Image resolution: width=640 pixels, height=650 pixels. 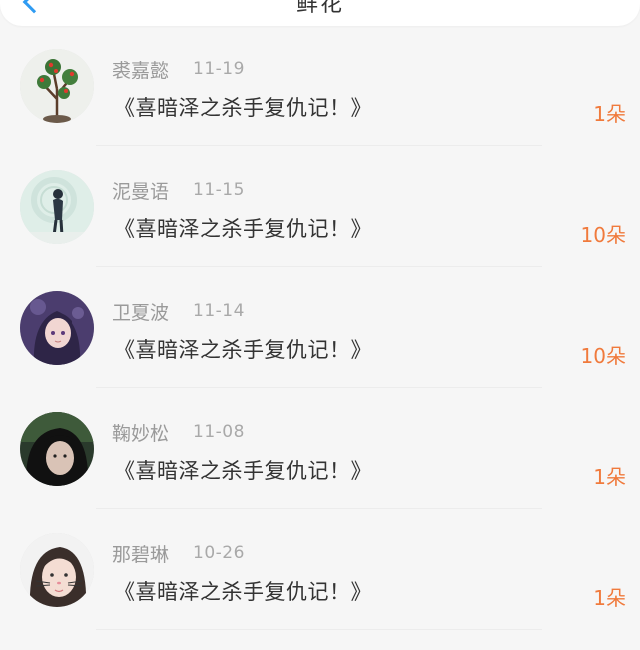 What do you see at coordinates (219, 190) in the screenshot?
I see `date-label: 11-15` at bounding box center [219, 190].